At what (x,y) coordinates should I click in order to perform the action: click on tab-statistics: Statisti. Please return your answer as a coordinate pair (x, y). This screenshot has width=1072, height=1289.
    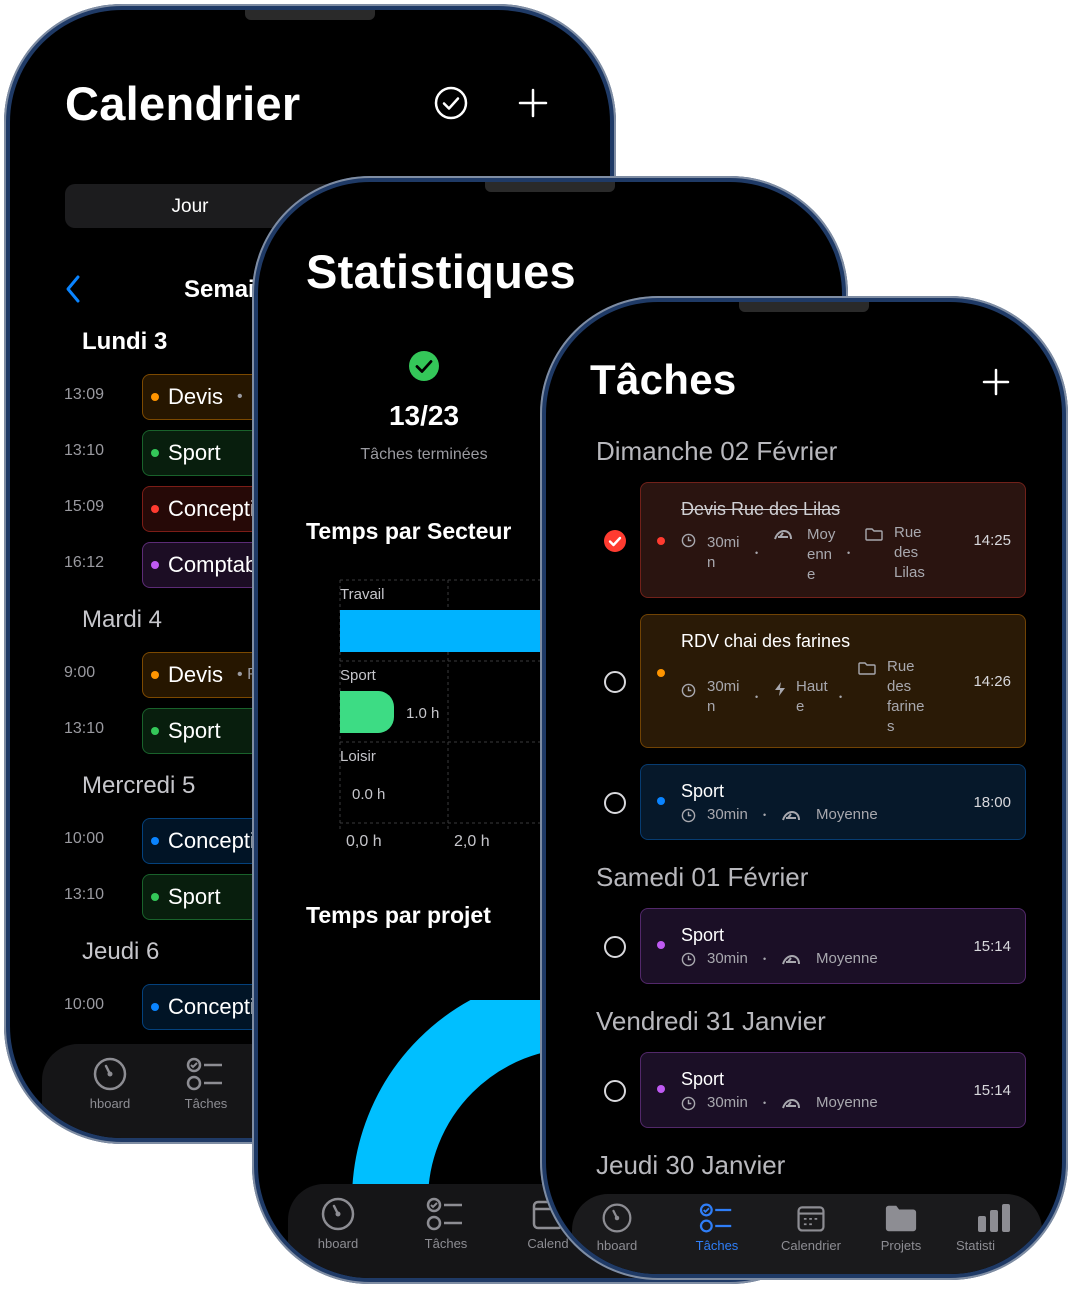
    Looking at the image, I should click on (991, 1227).